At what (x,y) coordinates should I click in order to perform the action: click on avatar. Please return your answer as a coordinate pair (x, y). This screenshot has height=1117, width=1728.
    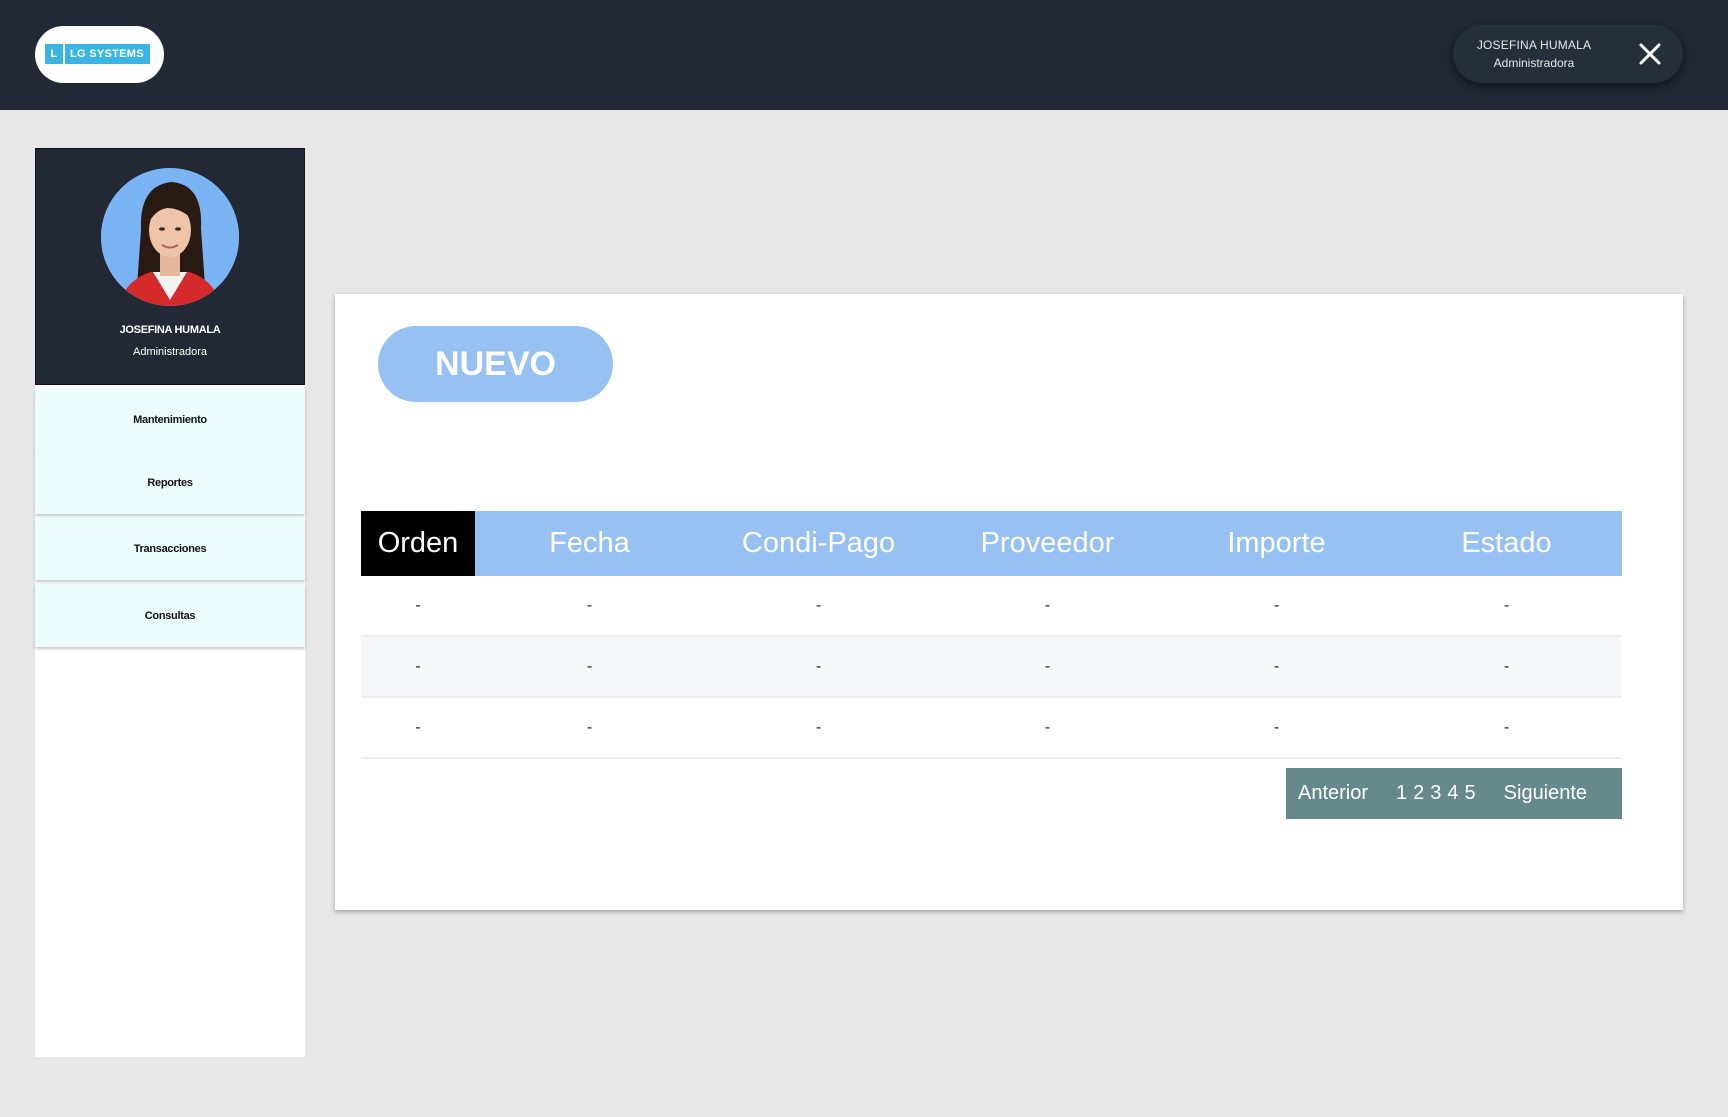
    Looking at the image, I should click on (170, 237).